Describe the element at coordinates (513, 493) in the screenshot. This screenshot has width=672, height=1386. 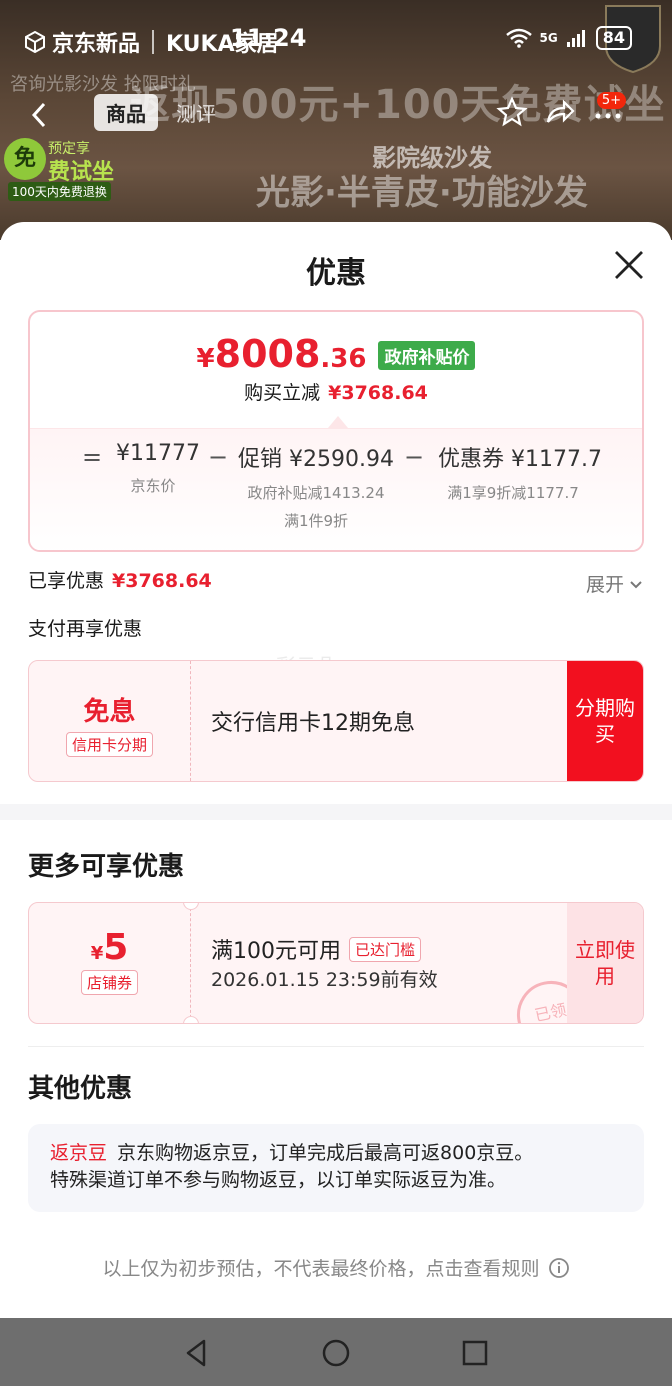
I see `coupon-detail: 满1享9折减1177.7` at that location.